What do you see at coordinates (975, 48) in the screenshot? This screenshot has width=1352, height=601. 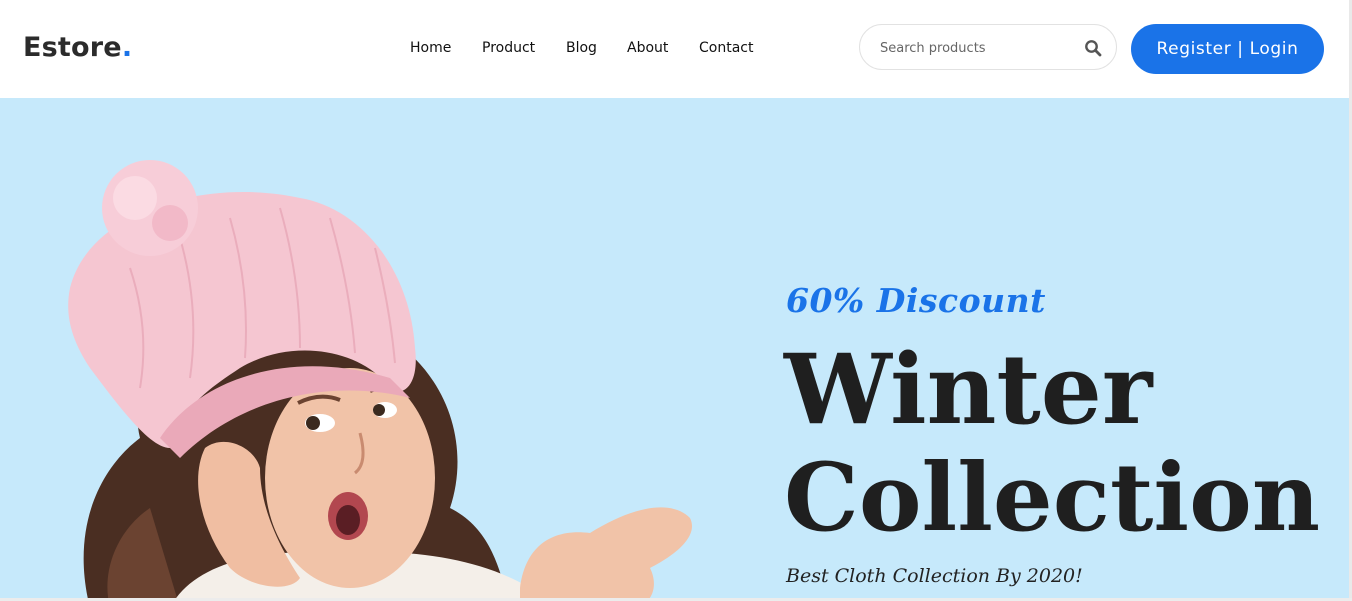 I see `search-input` at bounding box center [975, 48].